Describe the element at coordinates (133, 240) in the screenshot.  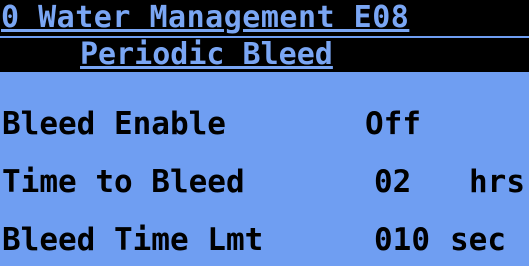
I see `setting-label: Bleed Time Lmt` at that location.